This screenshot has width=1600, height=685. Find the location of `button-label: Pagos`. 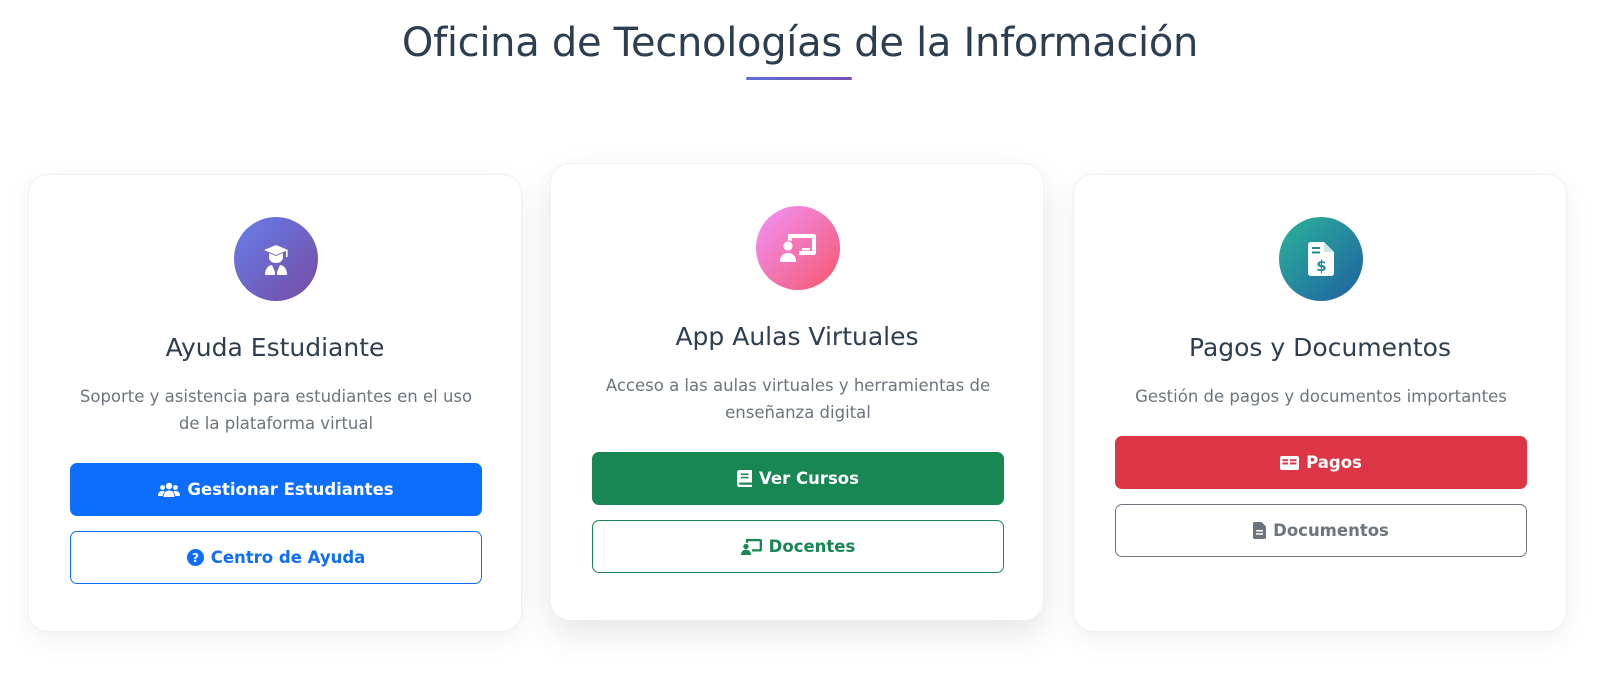

button-label: Pagos is located at coordinates (1334, 462).